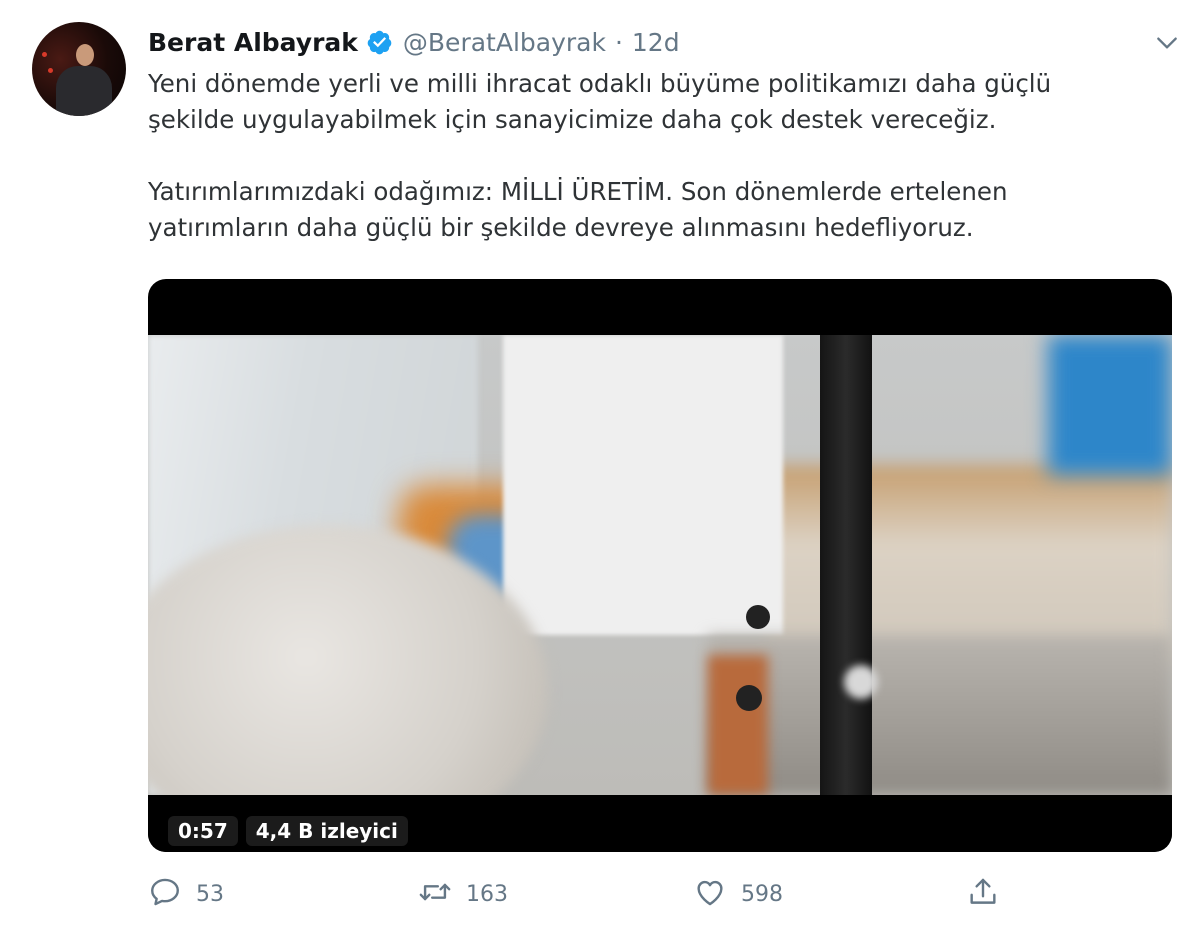 This screenshot has height=929, width=1200. What do you see at coordinates (656, 42) in the screenshot?
I see `tweet-timestamp: 12d` at bounding box center [656, 42].